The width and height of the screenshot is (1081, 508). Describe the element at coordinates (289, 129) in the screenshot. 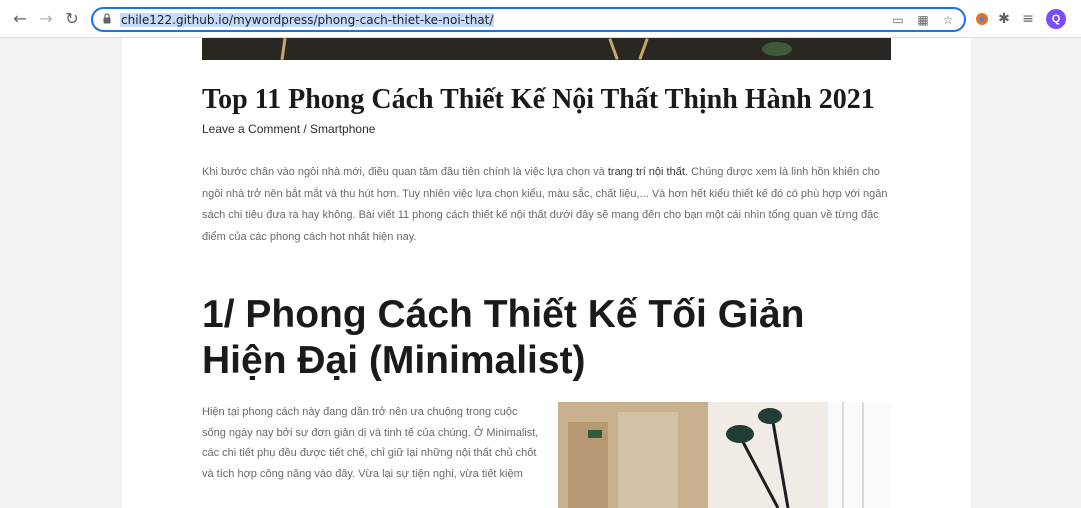

I see `article-meta: Leave a Comment / Smartphone` at that location.